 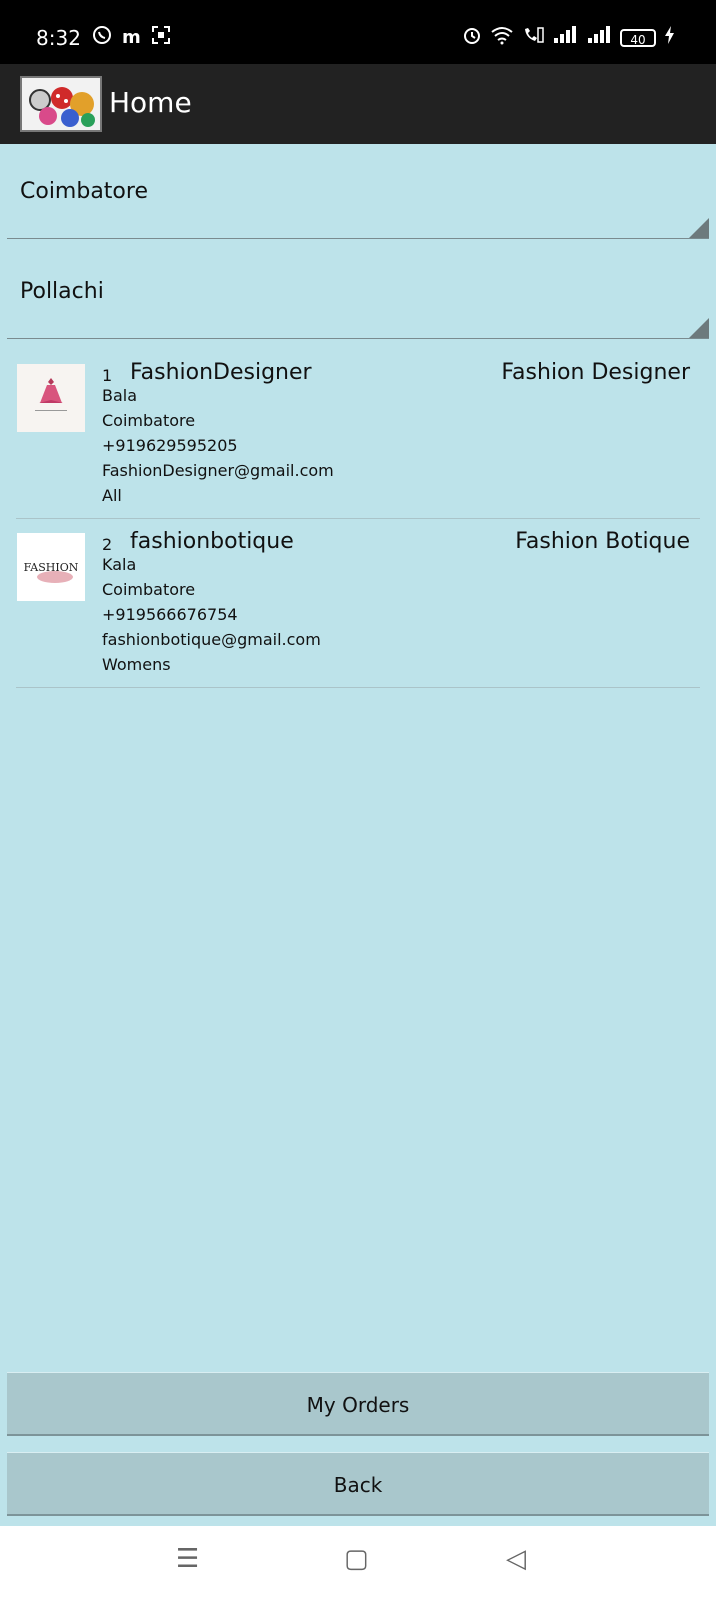 What do you see at coordinates (84, 191) in the screenshot?
I see `district-dropdown-value: Coimbatore` at bounding box center [84, 191].